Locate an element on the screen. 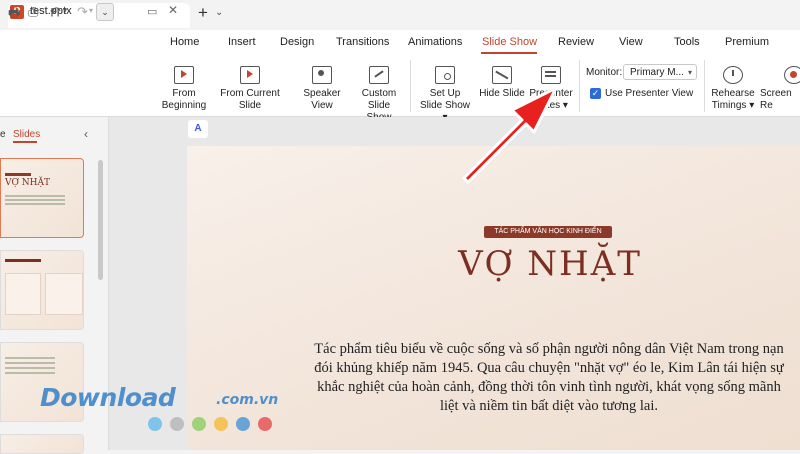 The width and height of the screenshot is (800, 454). print-preview-icon: ⎙ is located at coordinates (33, 12).